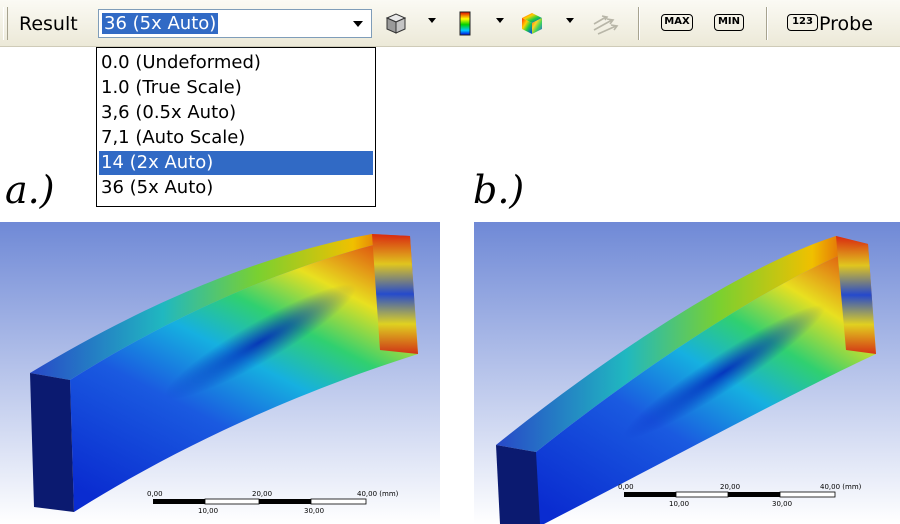 This screenshot has width=900, height=524. What do you see at coordinates (236, 138) in the screenshot?
I see `dropdown-option-auto-scale: 7,1 (Auto Scale)` at bounding box center [236, 138].